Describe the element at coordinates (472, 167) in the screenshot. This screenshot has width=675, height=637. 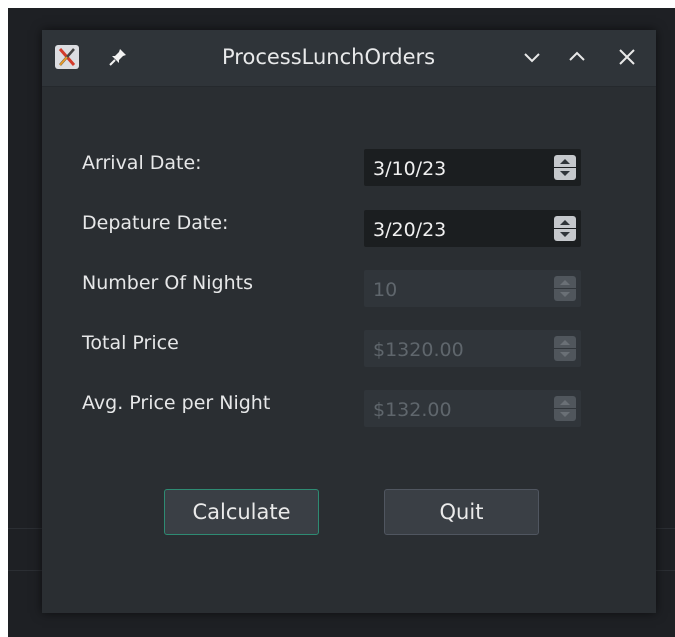
I see `arrival-date-spinbox: 3/10/23` at that location.